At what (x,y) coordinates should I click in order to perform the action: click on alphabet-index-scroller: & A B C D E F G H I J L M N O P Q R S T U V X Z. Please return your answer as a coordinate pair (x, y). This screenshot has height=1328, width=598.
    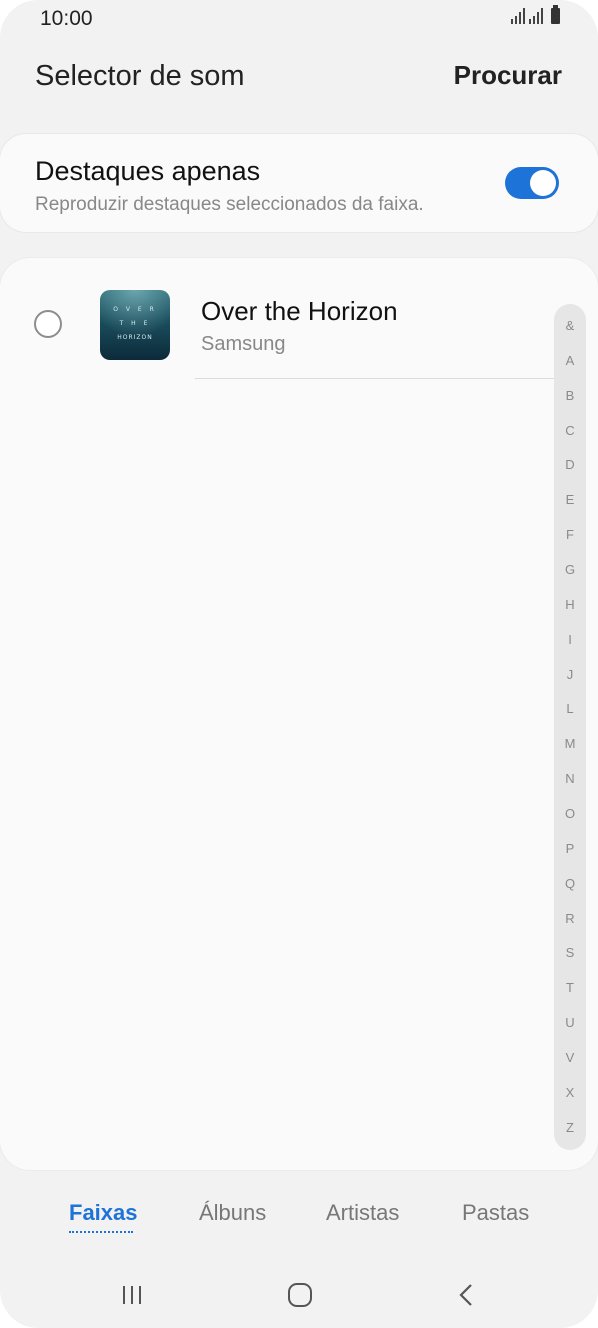
    Looking at the image, I should click on (570, 727).